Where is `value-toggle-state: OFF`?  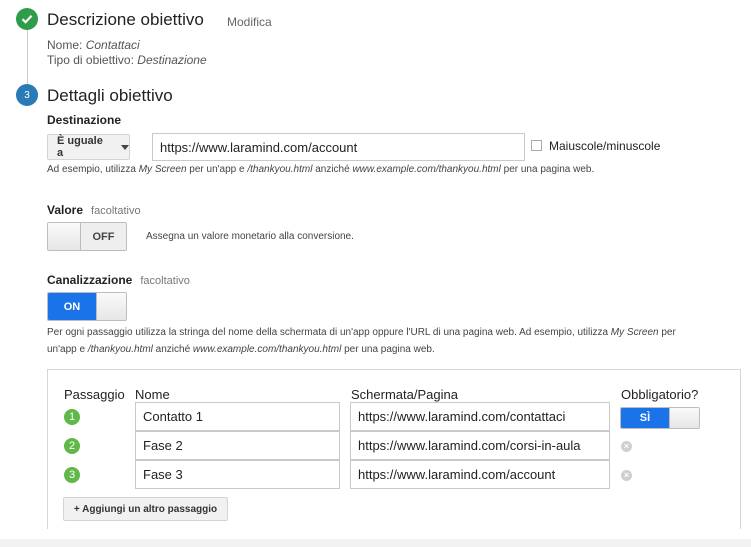
value-toggle-state: OFF is located at coordinates (103, 236).